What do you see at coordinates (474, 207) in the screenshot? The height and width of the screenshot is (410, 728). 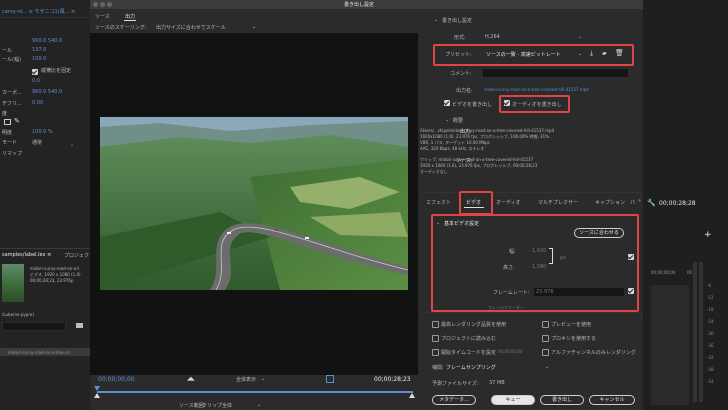 I see `video-tab-underline` at bounding box center [474, 207].